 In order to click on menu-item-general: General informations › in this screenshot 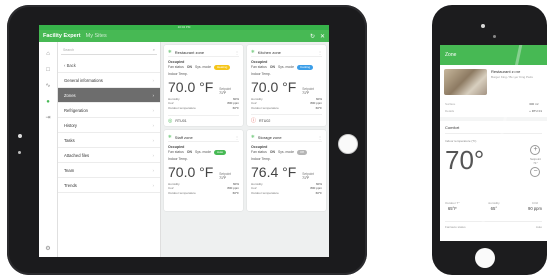, I will do `click(109, 80)`.